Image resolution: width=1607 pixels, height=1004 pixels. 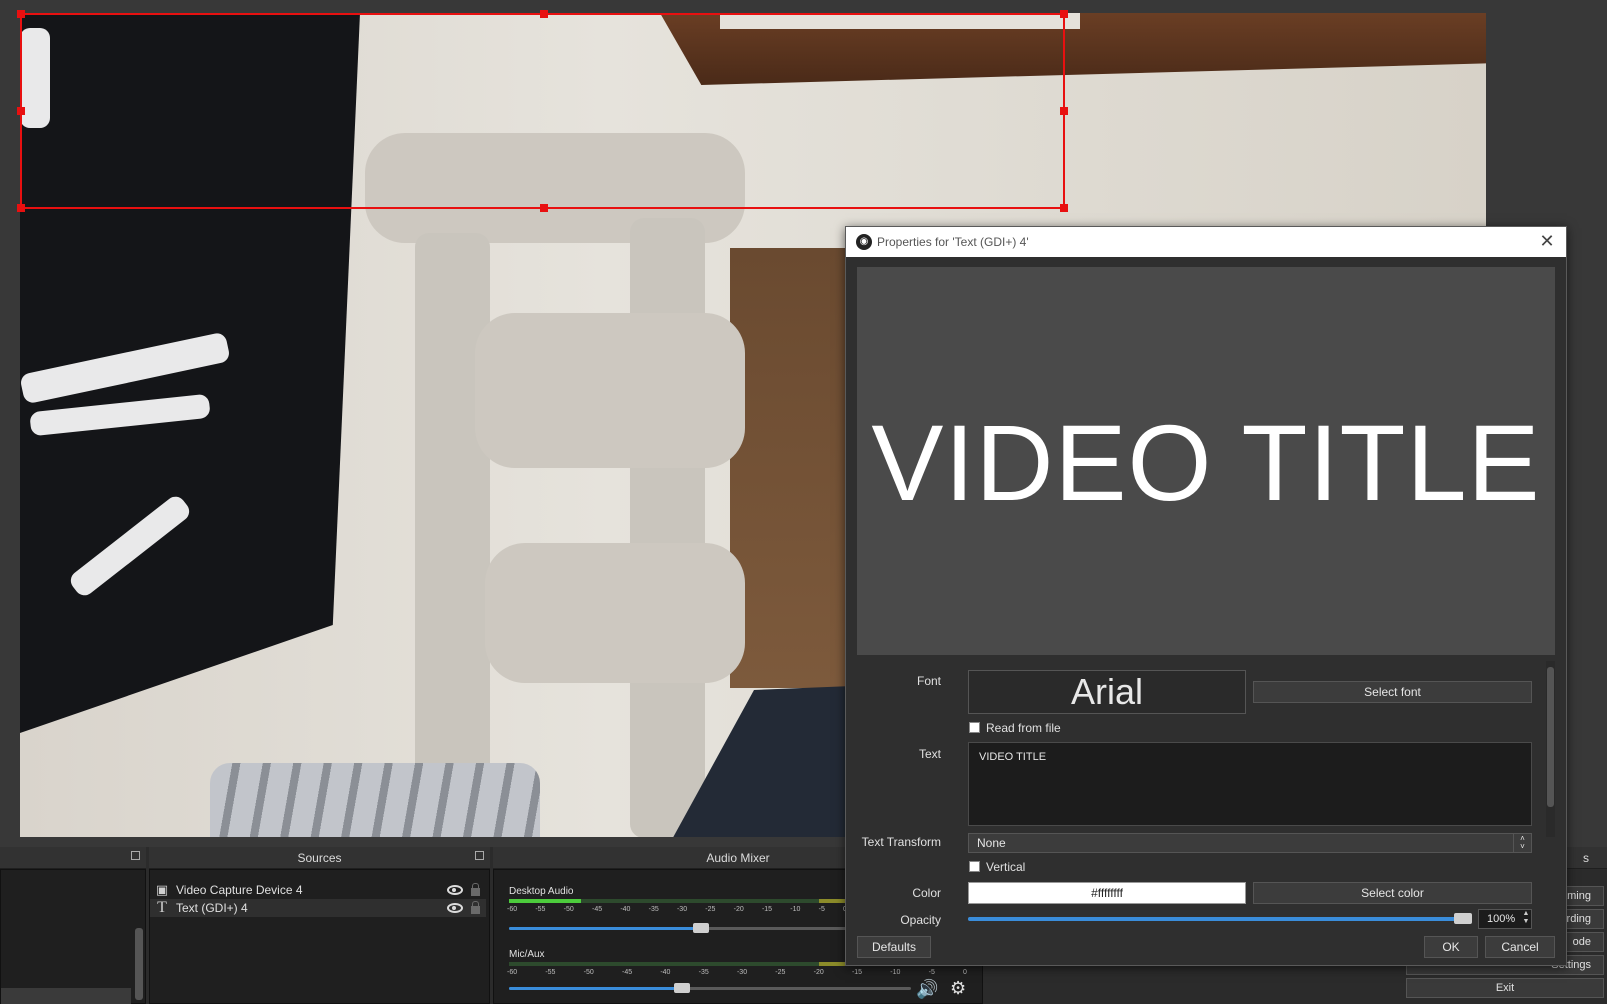 I want to click on radiator, so click(x=375, y=800).